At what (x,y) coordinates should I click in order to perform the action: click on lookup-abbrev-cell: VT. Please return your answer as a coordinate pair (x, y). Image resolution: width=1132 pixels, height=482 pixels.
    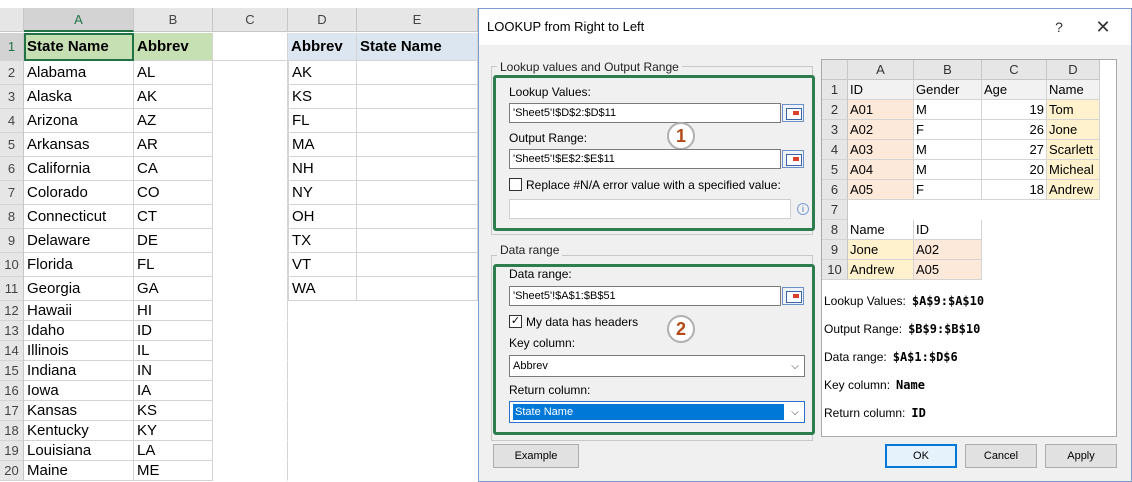
    Looking at the image, I should click on (322, 265).